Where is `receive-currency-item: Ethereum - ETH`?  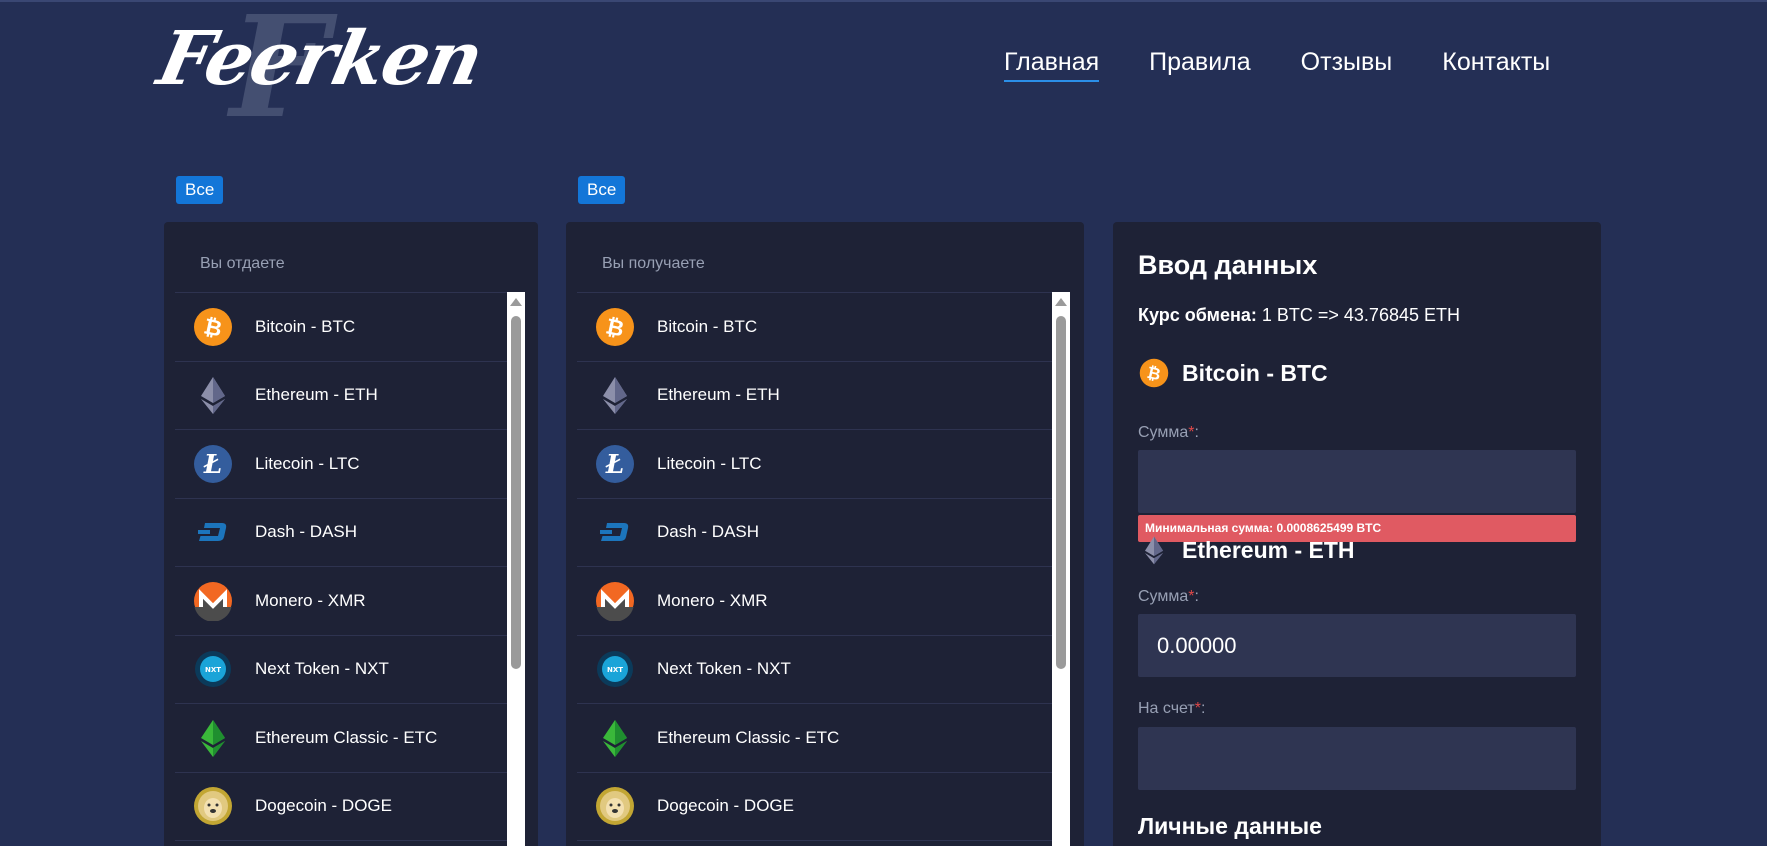
receive-currency-item: Ethereum - ETH is located at coordinates (820, 396).